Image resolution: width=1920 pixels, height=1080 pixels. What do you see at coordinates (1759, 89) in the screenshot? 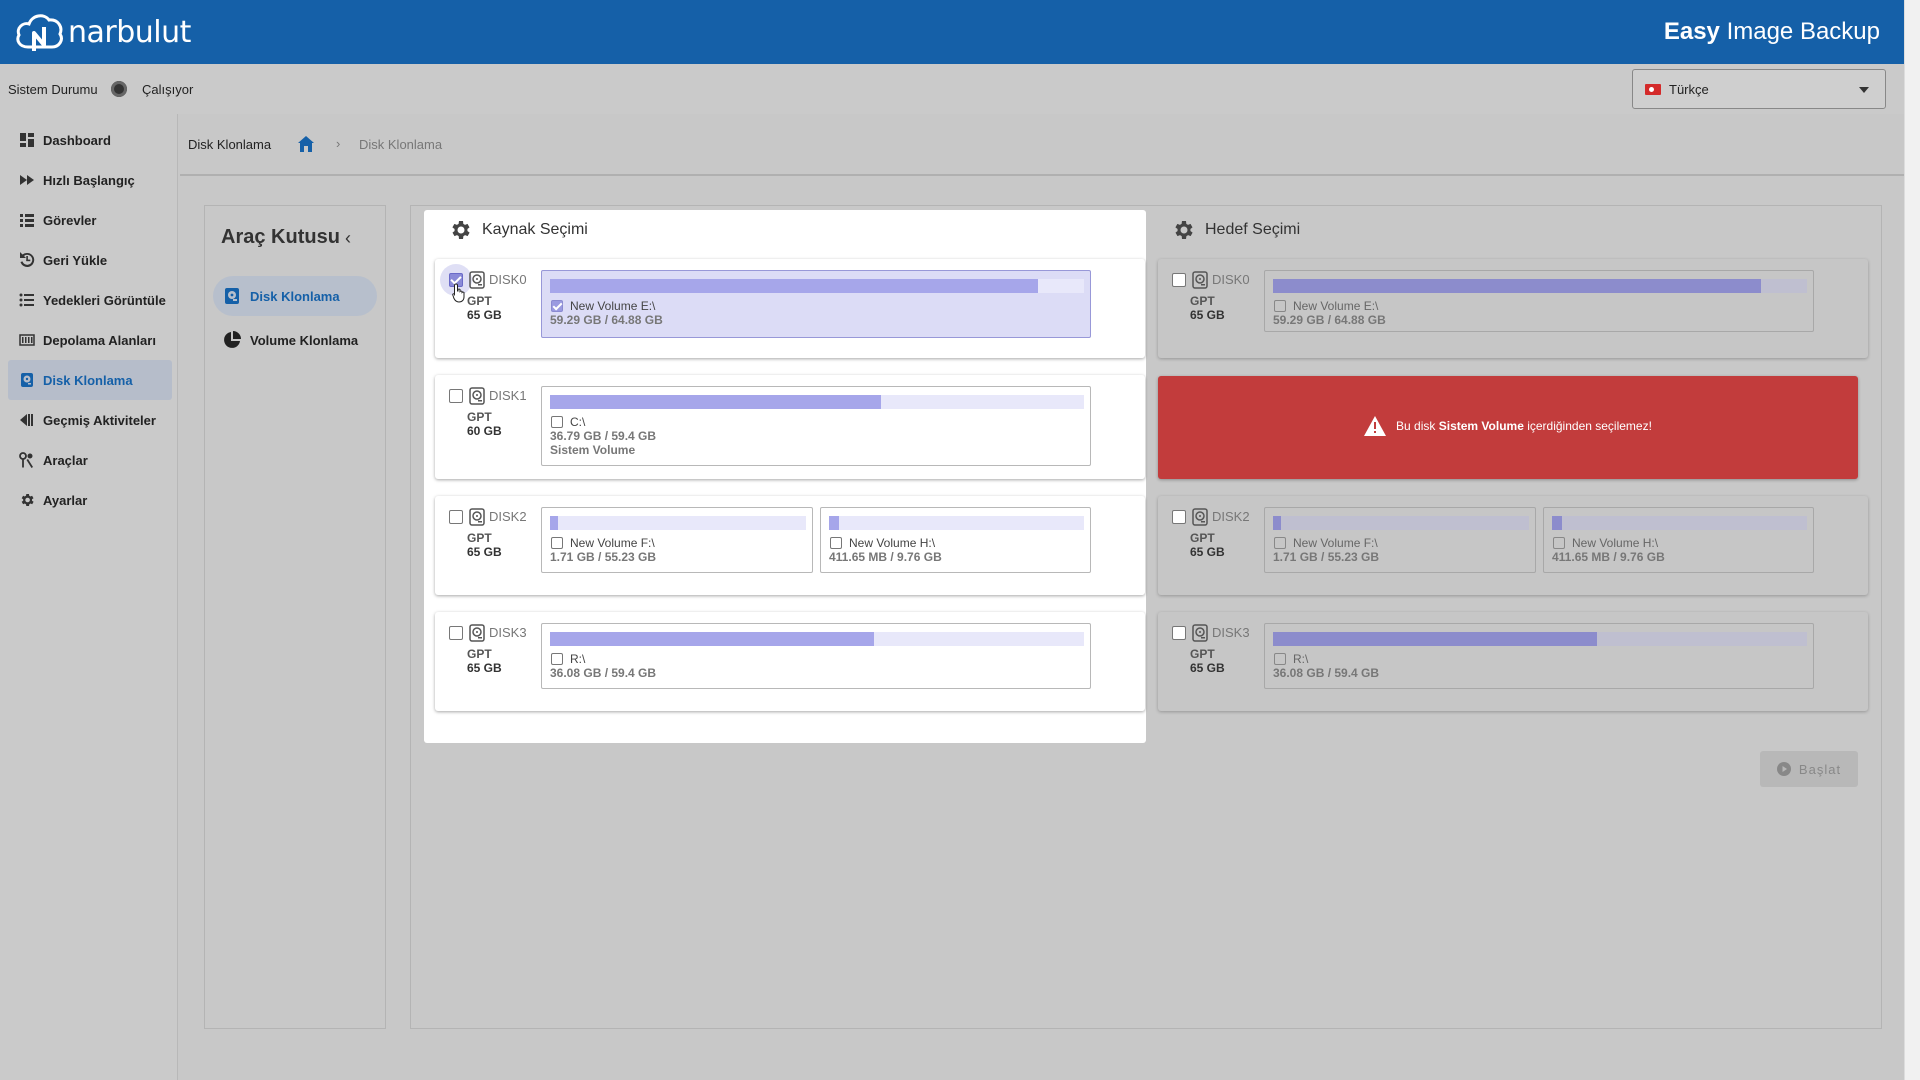
I see `language-select: Türkçe` at bounding box center [1759, 89].